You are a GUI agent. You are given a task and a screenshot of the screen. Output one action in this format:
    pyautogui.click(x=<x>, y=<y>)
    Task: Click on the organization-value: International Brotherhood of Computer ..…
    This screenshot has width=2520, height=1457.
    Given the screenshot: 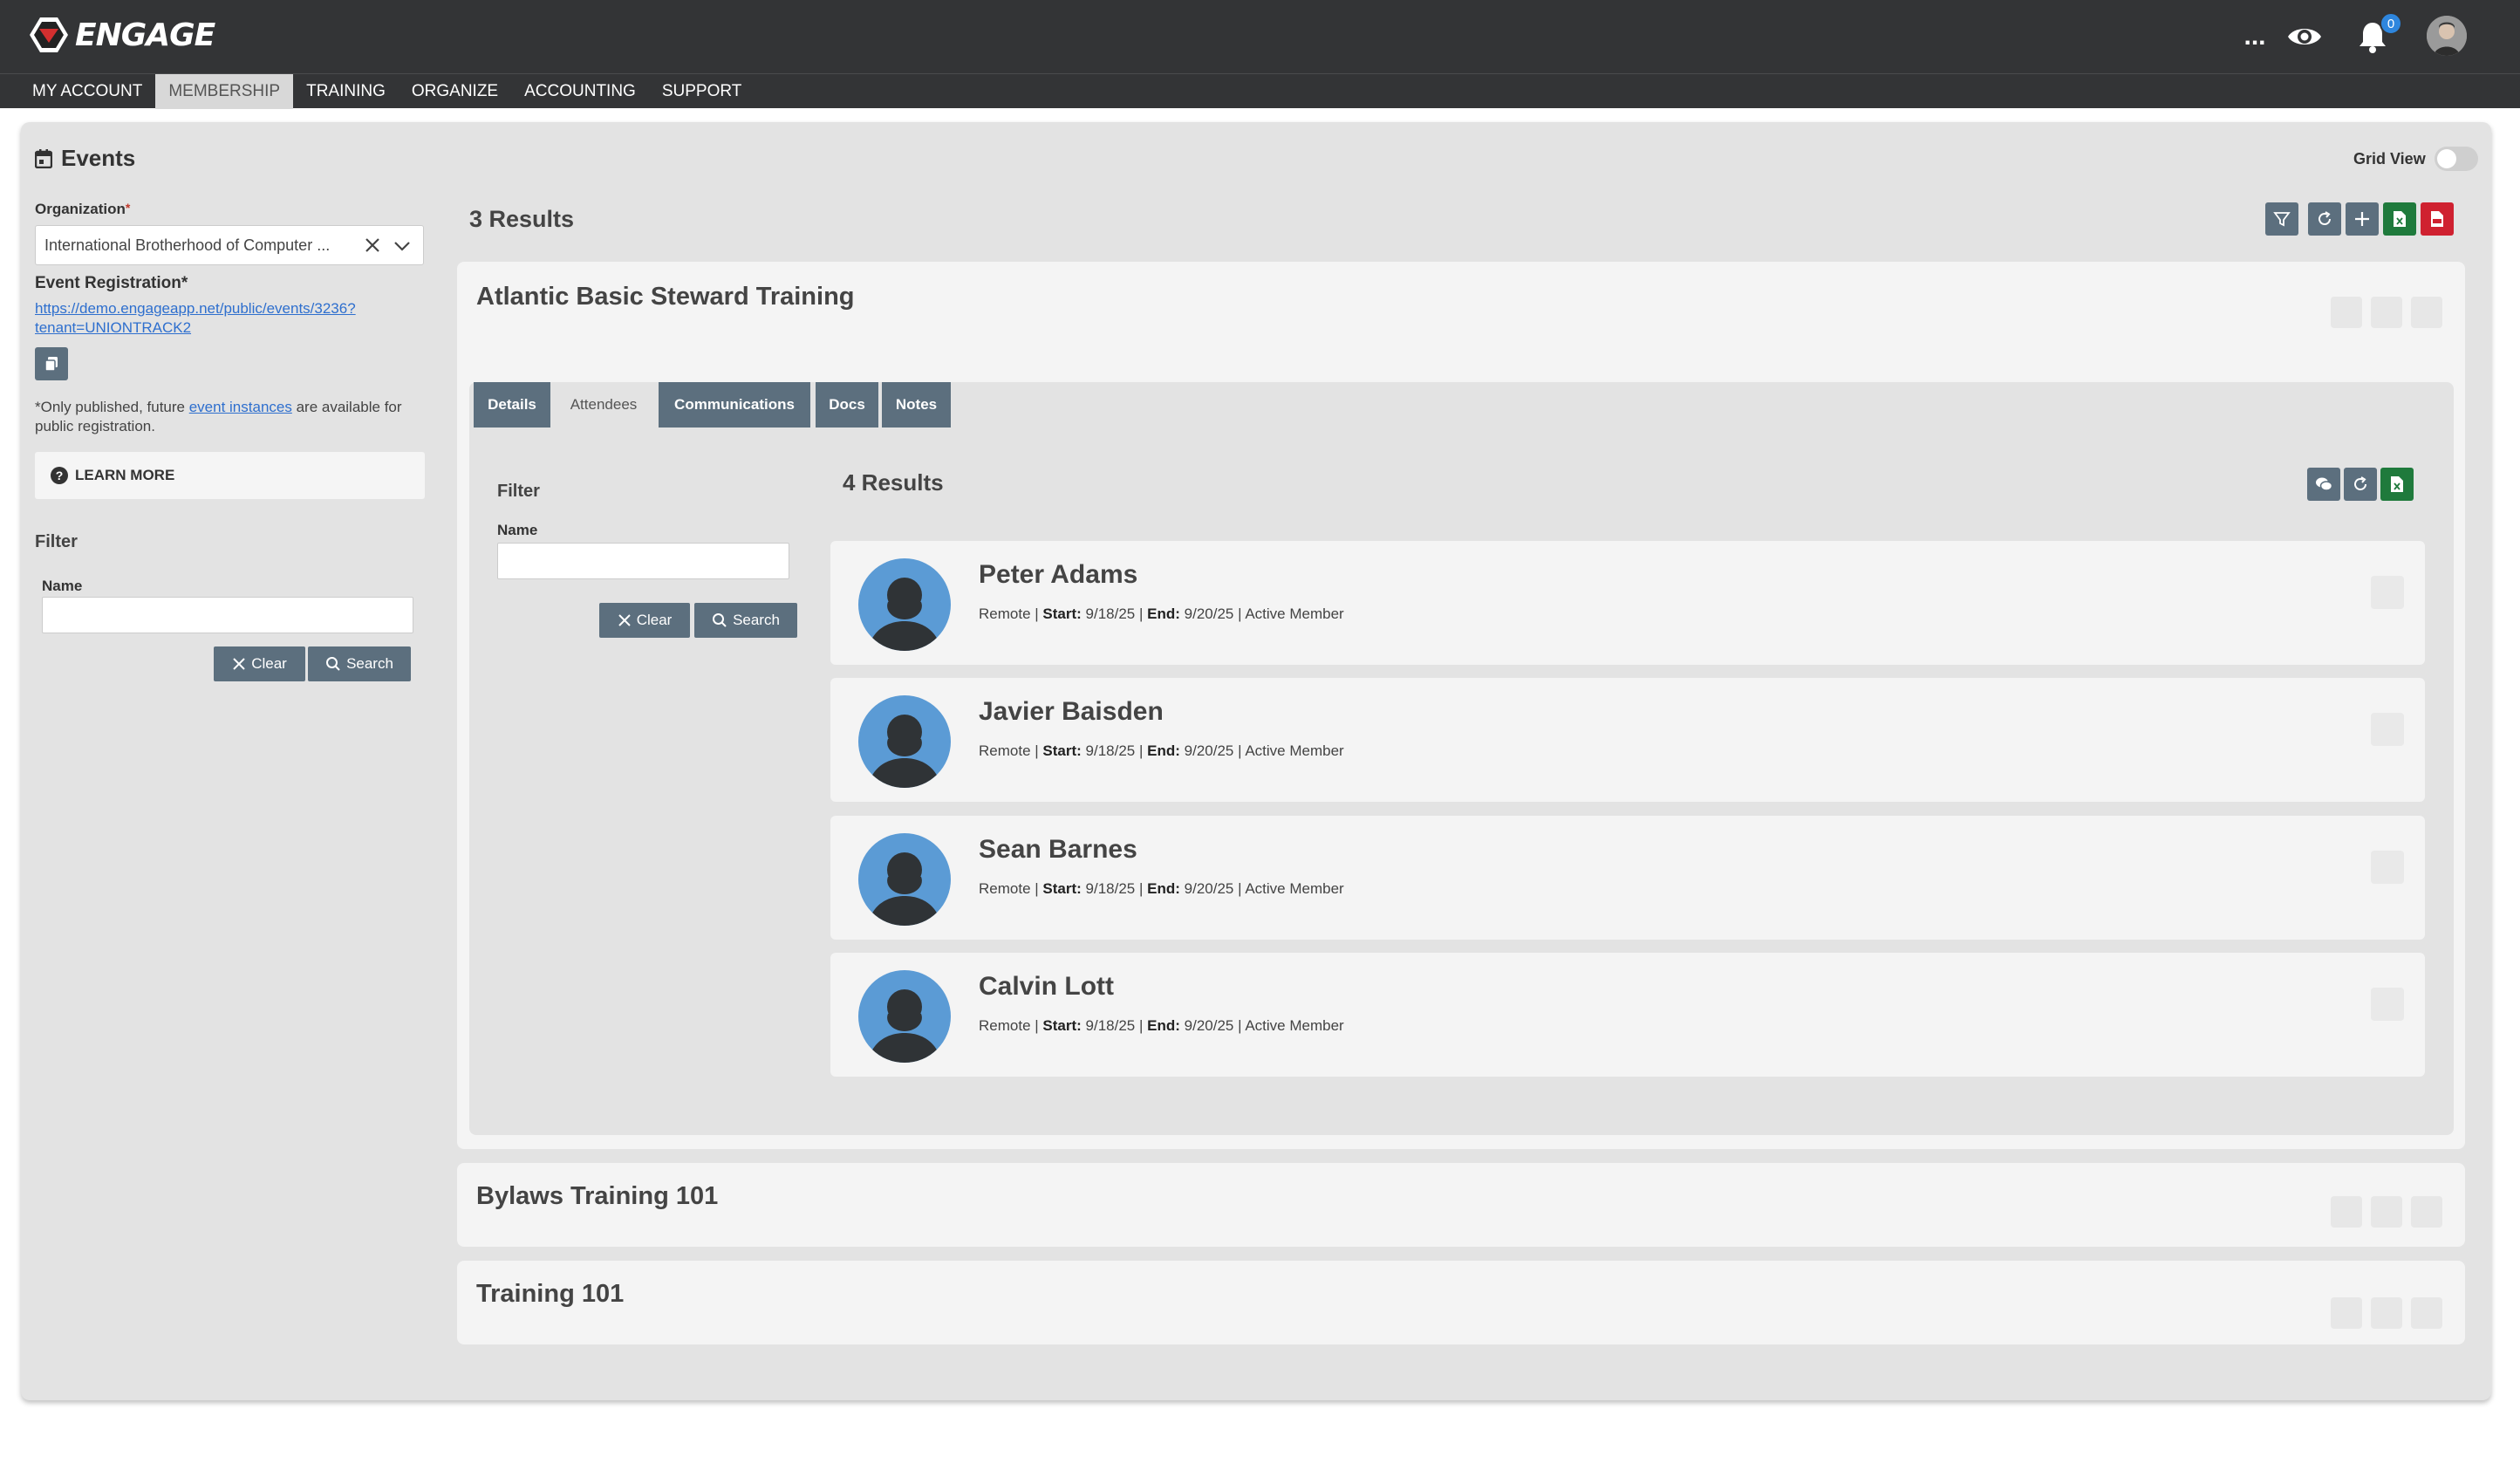 What is the action you would take?
    pyautogui.click(x=187, y=245)
    